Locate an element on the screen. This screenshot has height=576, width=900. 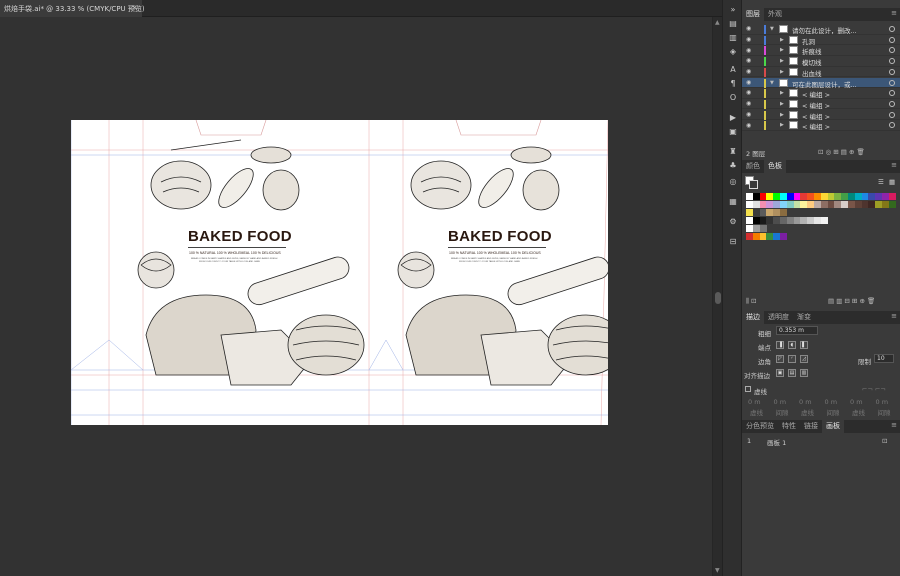
collapse-icon: » is located at coordinates (733, 10).